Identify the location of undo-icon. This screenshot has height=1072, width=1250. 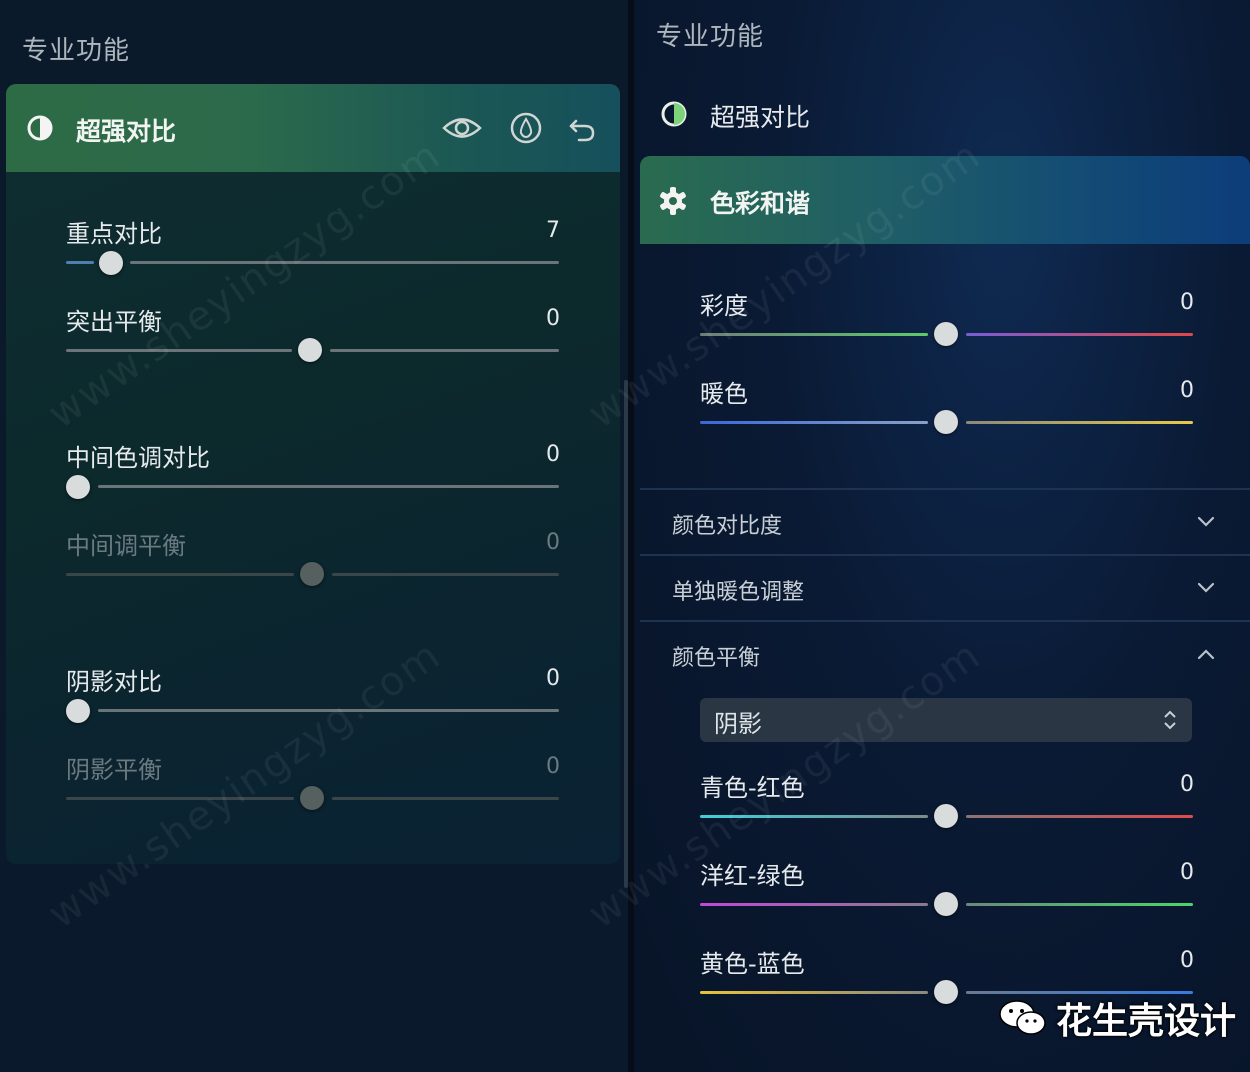
(582, 128).